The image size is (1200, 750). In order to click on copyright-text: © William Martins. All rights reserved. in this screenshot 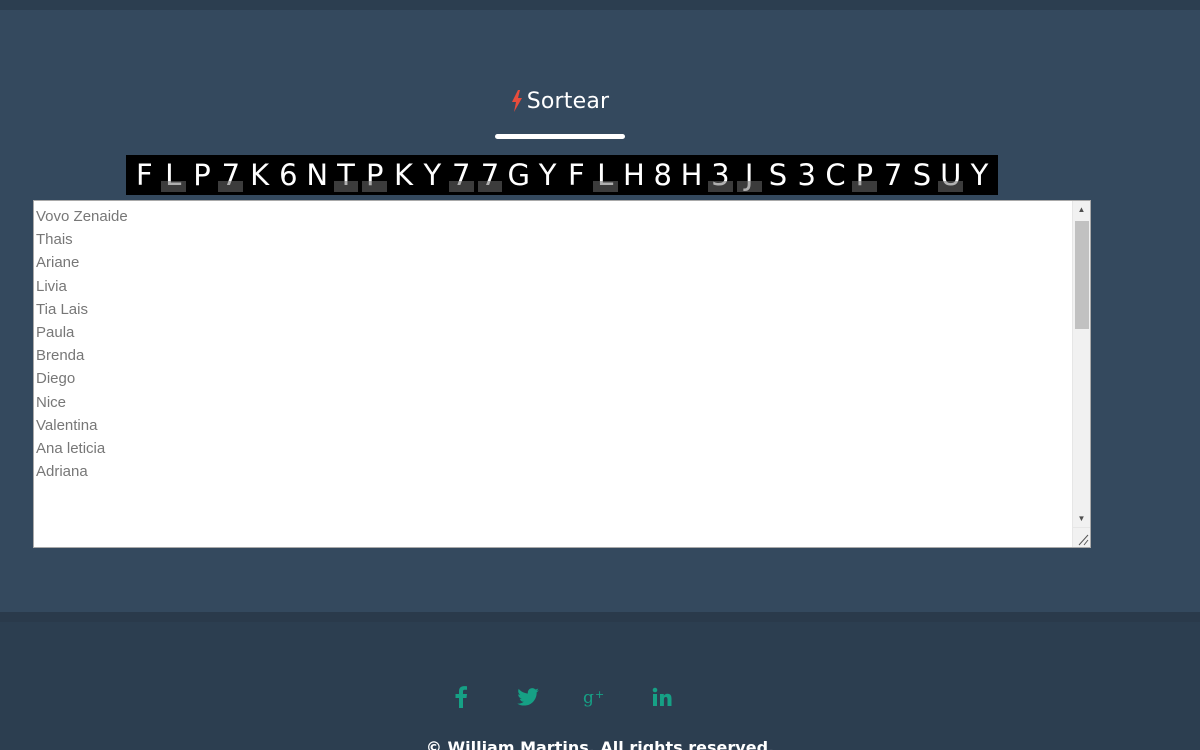, I will do `click(600, 744)`.